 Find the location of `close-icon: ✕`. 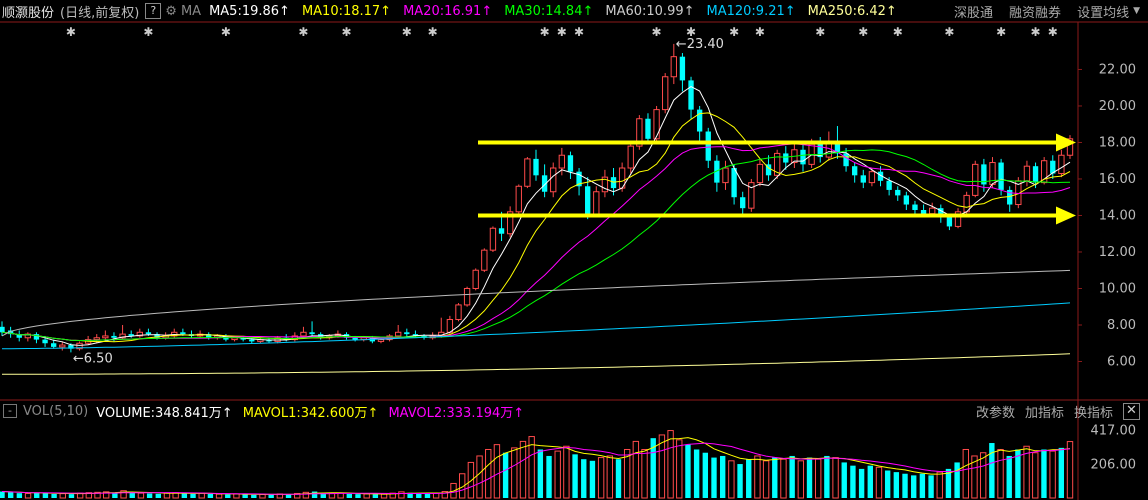

close-icon: ✕ is located at coordinates (1131, 411).